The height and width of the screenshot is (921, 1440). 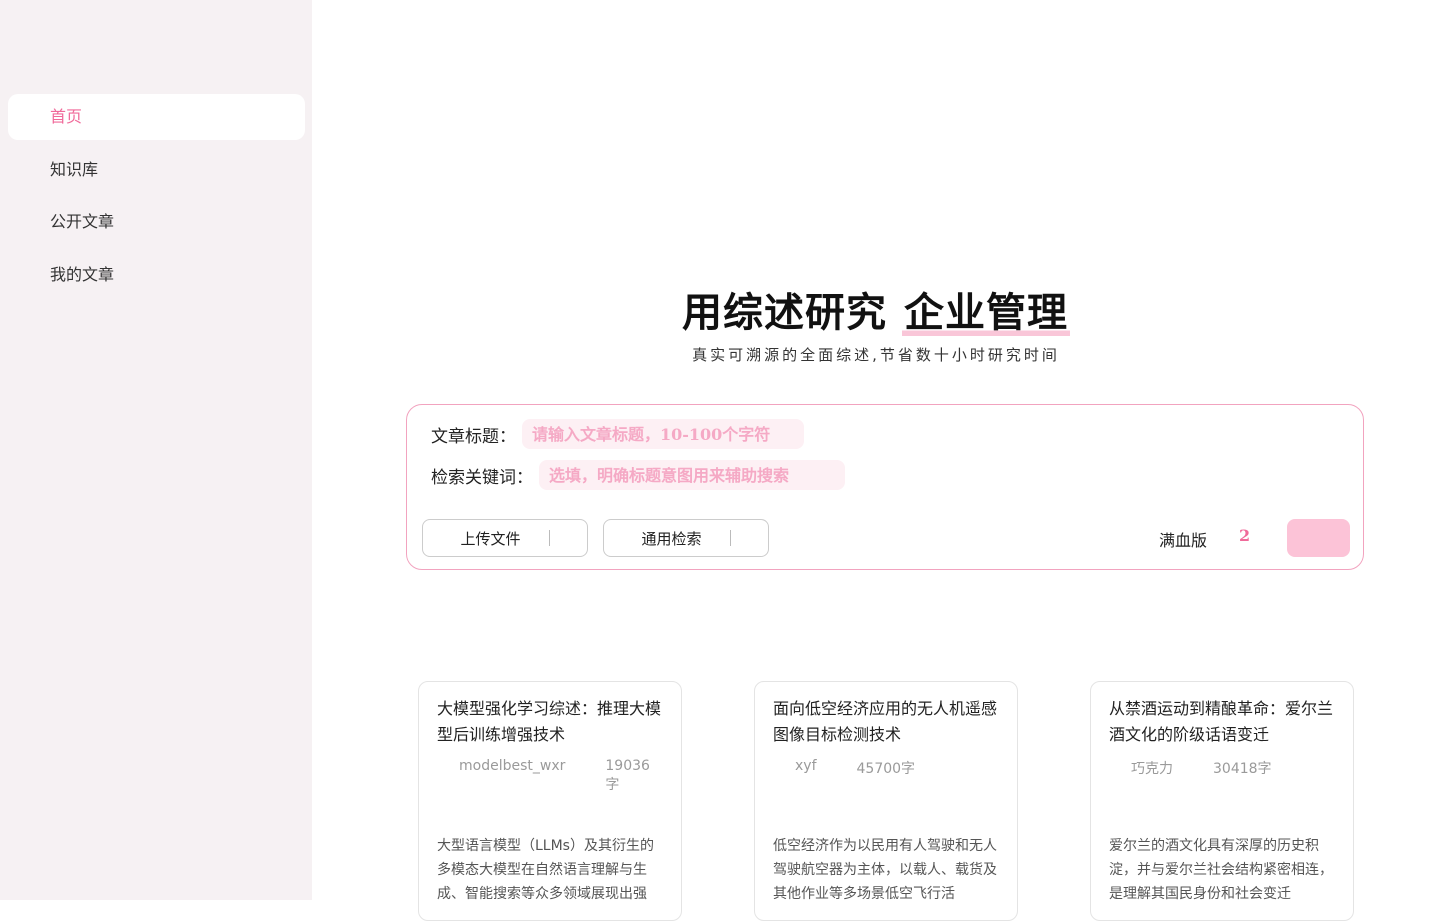 I want to click on retrieval-mode-label: 通用检索, so click(x=671, y=538).